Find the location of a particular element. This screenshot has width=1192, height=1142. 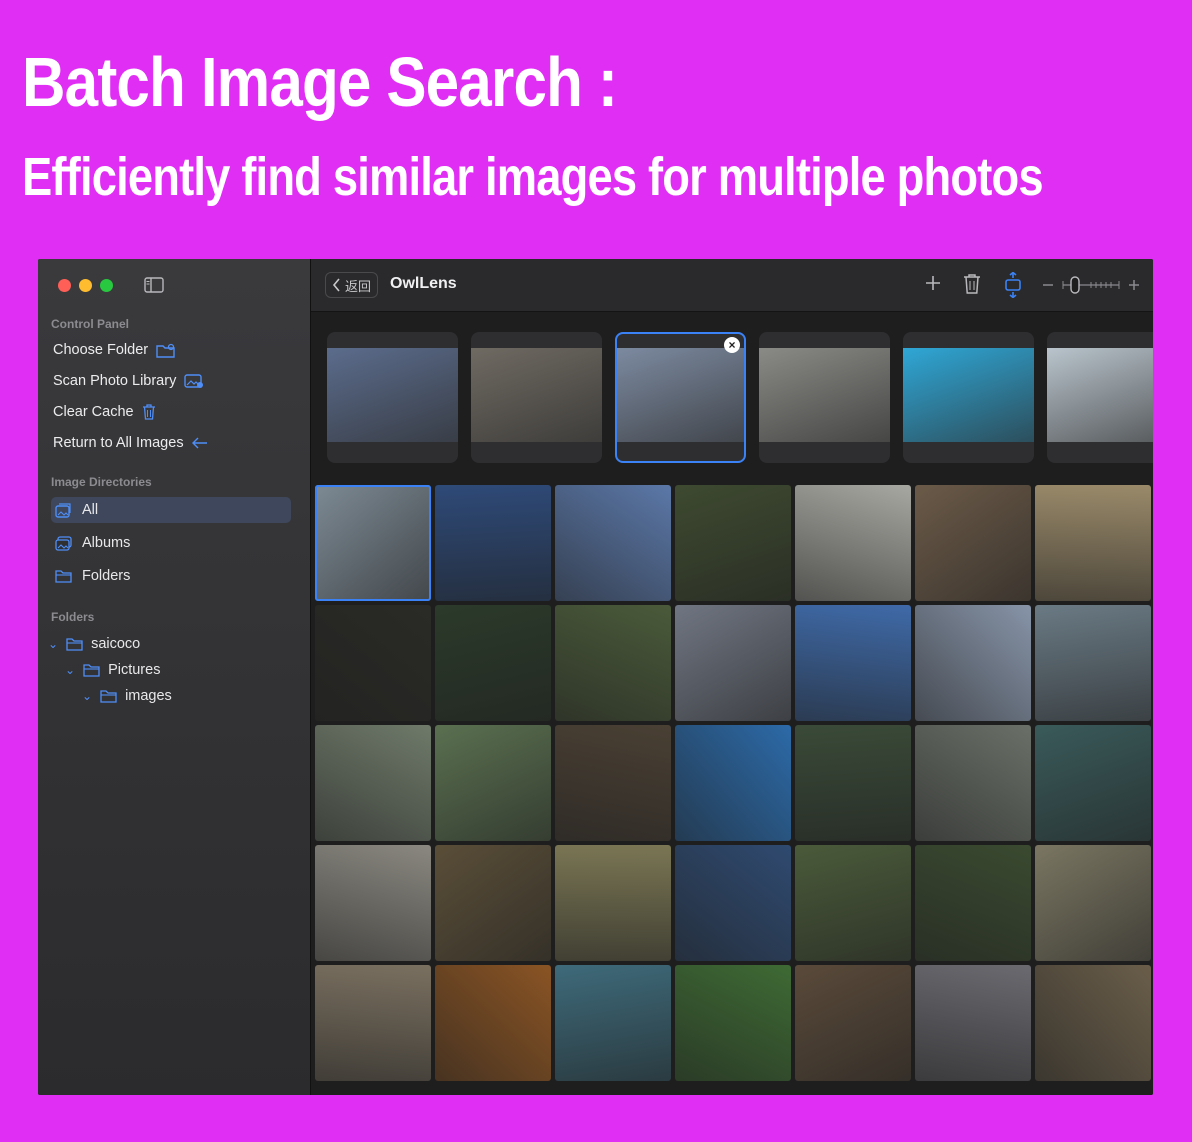

scan-photo-library-button: Scan Photo Library is located at coordinates (128, 381).